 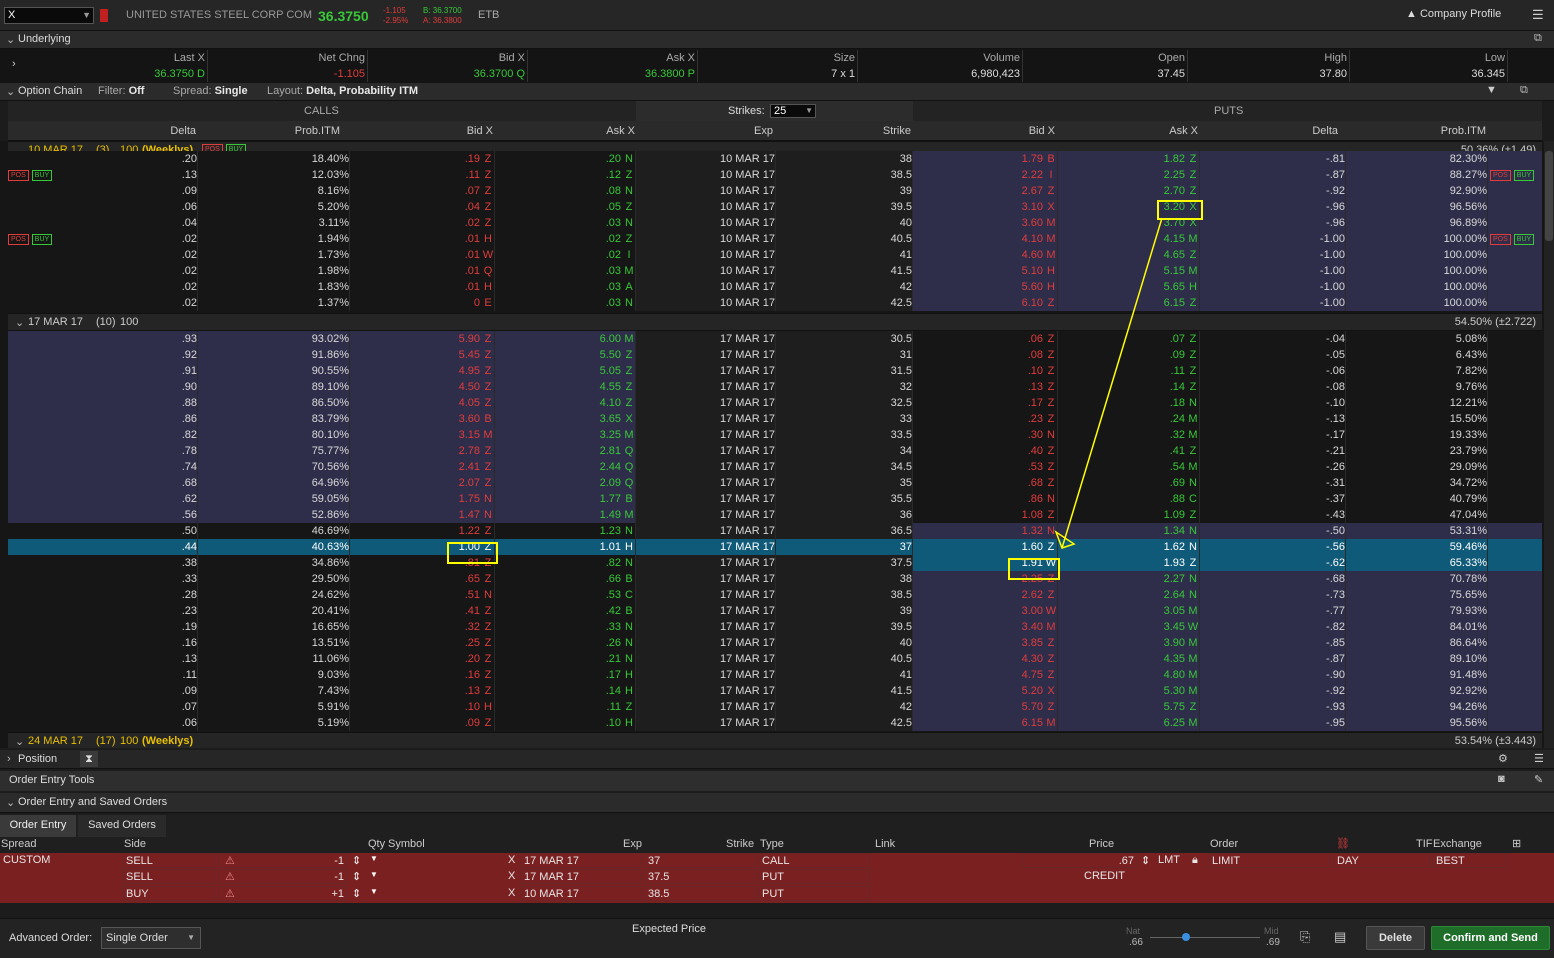 What do you see at coordinates (1503, 758) in the screenshot?
I see `gear-icon: ⚙` at bounding box center [1503, 758].